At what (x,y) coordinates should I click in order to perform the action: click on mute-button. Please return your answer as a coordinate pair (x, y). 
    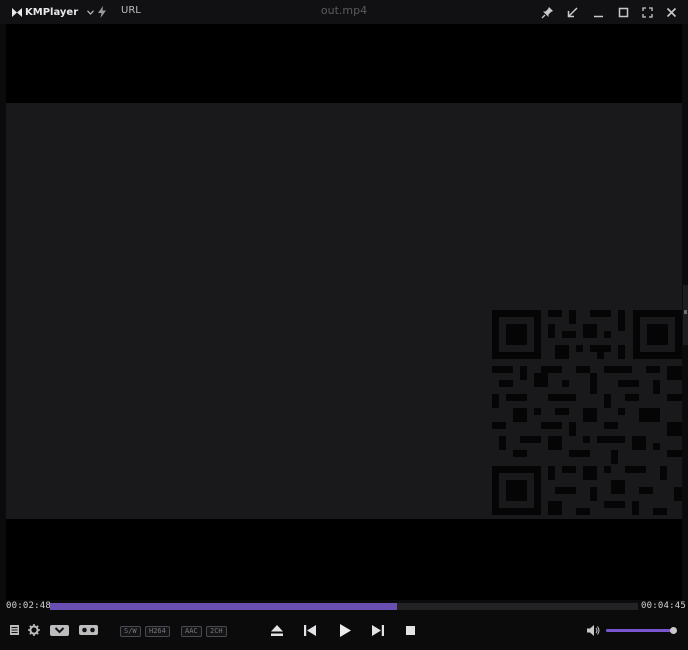
    Looking at the image, I should click on (593, 630).